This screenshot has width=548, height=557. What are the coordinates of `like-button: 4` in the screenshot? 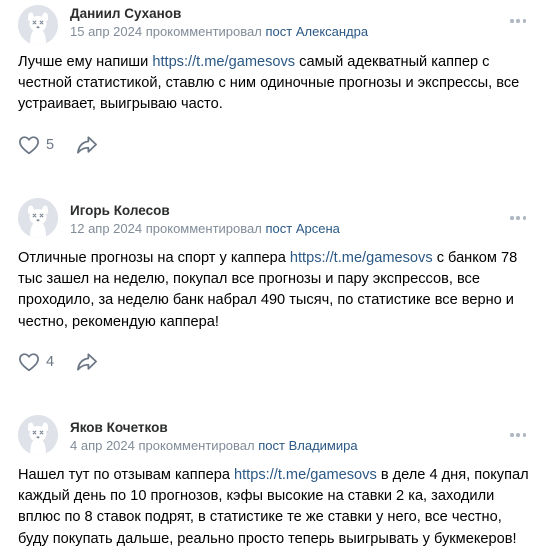 It's located at (36, 362).